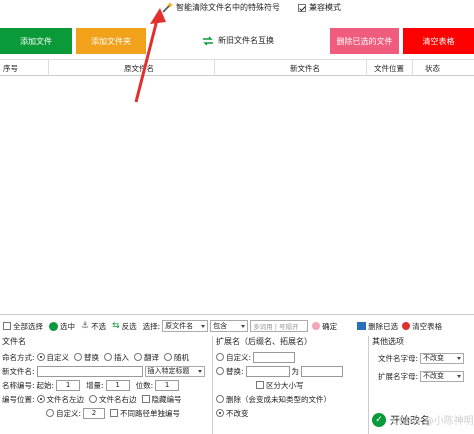  I want to click on ext-nochange-radio, so click(220, 413).